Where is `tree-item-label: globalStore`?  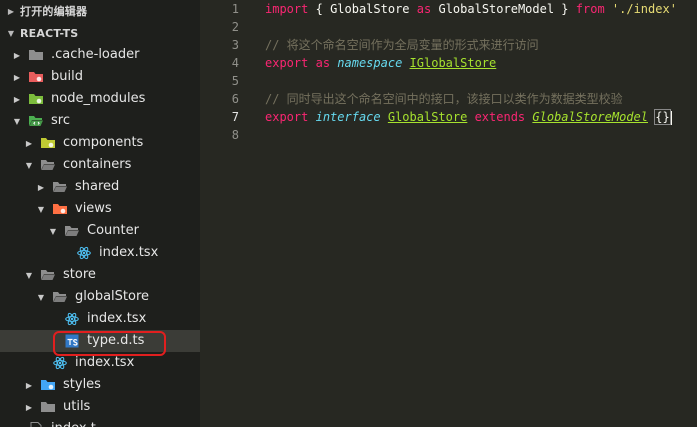 tree-item-label: globalStore is located at coordinates (112, 296).